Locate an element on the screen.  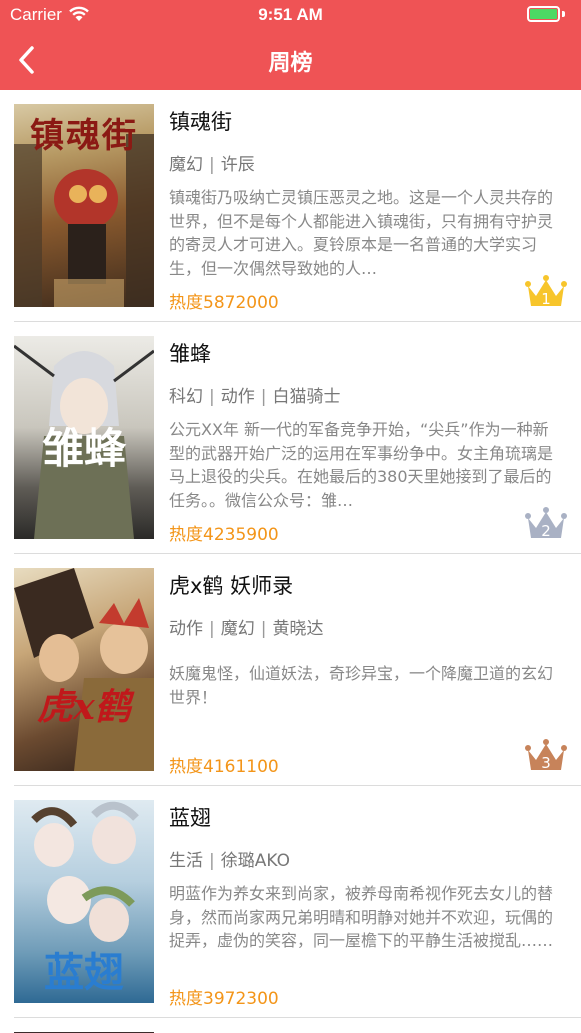
tag: 徐璐AKO is located at coordinates (255, 861).